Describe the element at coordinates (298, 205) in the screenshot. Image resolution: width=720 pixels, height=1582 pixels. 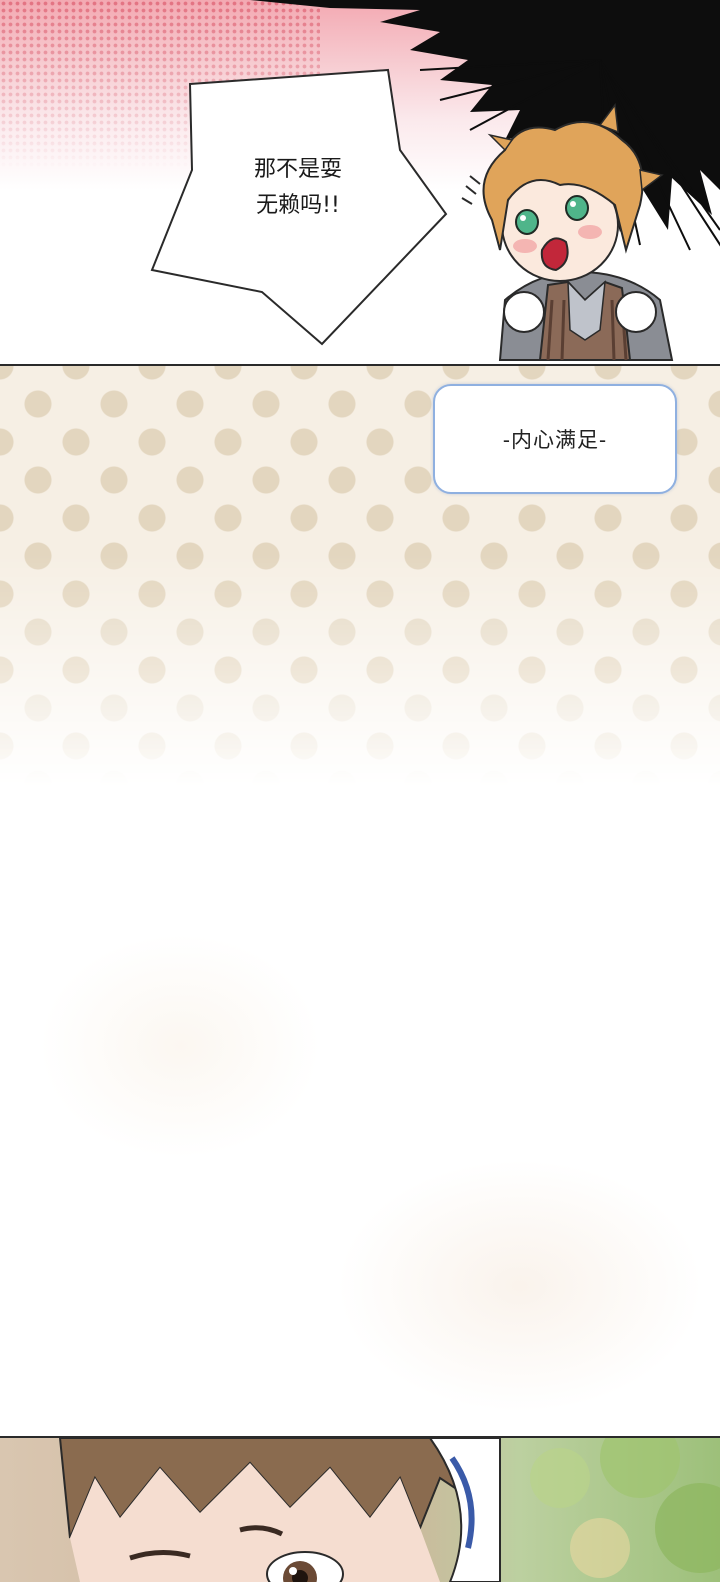
I see `speech-line-2: 无赖吗!!` at that location.